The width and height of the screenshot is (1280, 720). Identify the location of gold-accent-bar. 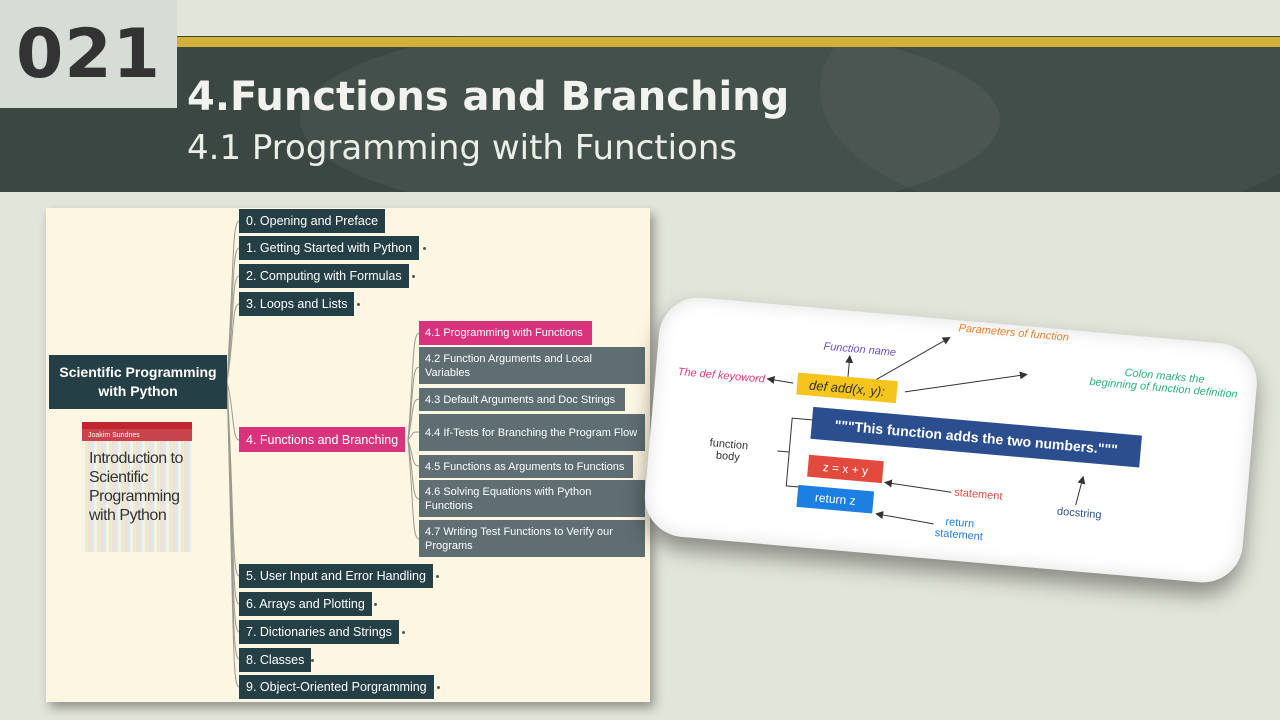
(728, 42).